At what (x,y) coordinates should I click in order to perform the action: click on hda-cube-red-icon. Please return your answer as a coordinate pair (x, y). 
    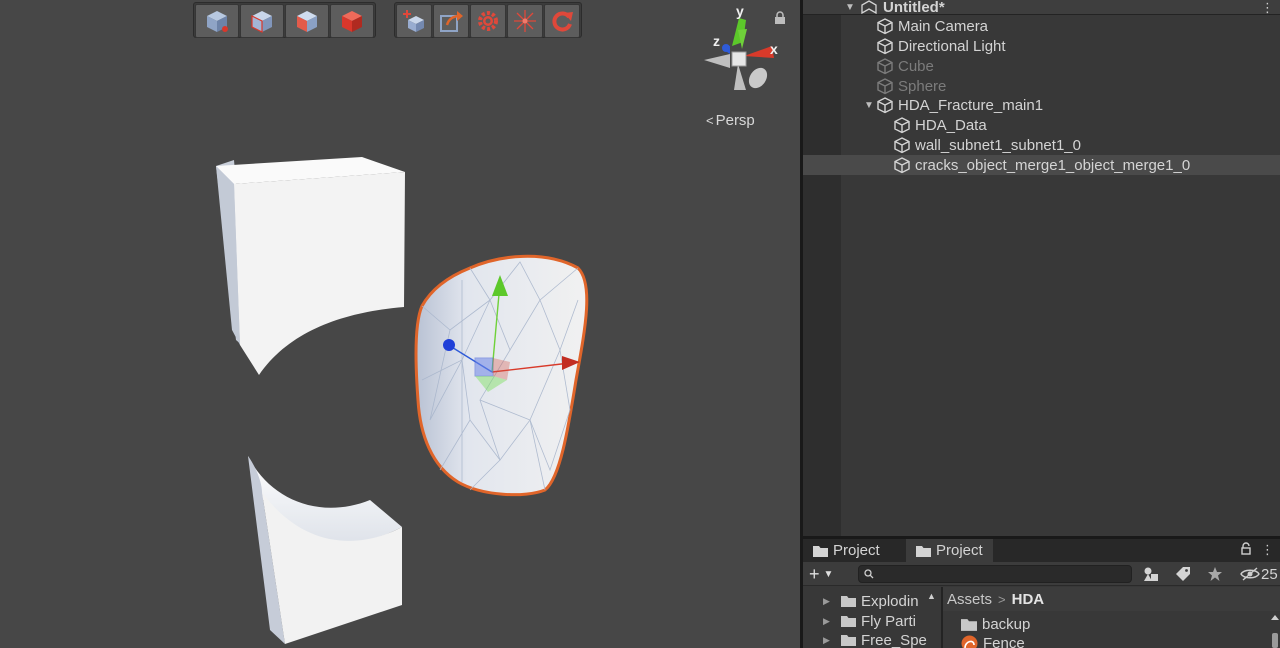
    Looking at the image, I should click on (352, 21).